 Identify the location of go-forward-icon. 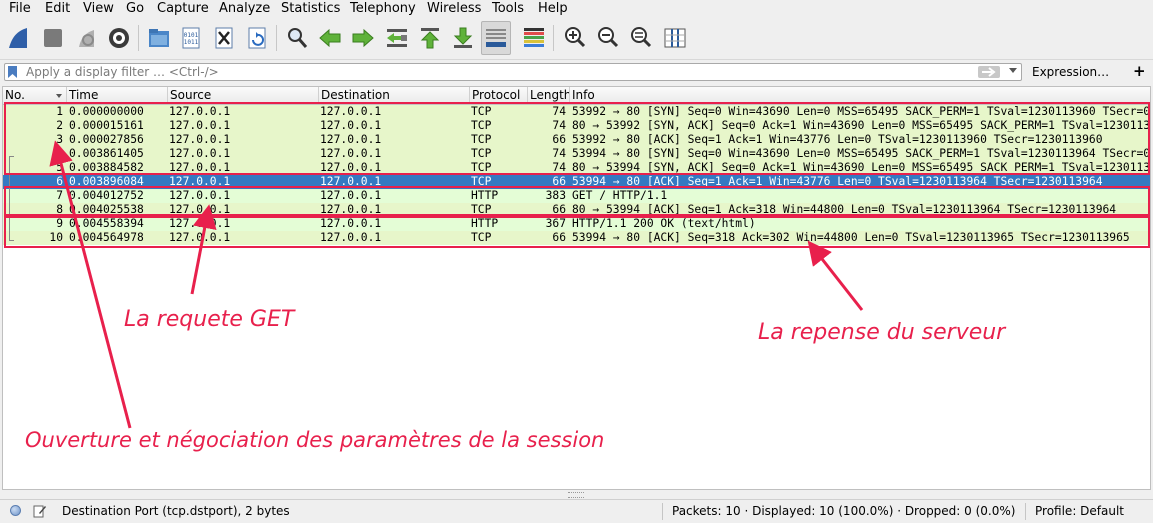
(363, 38).